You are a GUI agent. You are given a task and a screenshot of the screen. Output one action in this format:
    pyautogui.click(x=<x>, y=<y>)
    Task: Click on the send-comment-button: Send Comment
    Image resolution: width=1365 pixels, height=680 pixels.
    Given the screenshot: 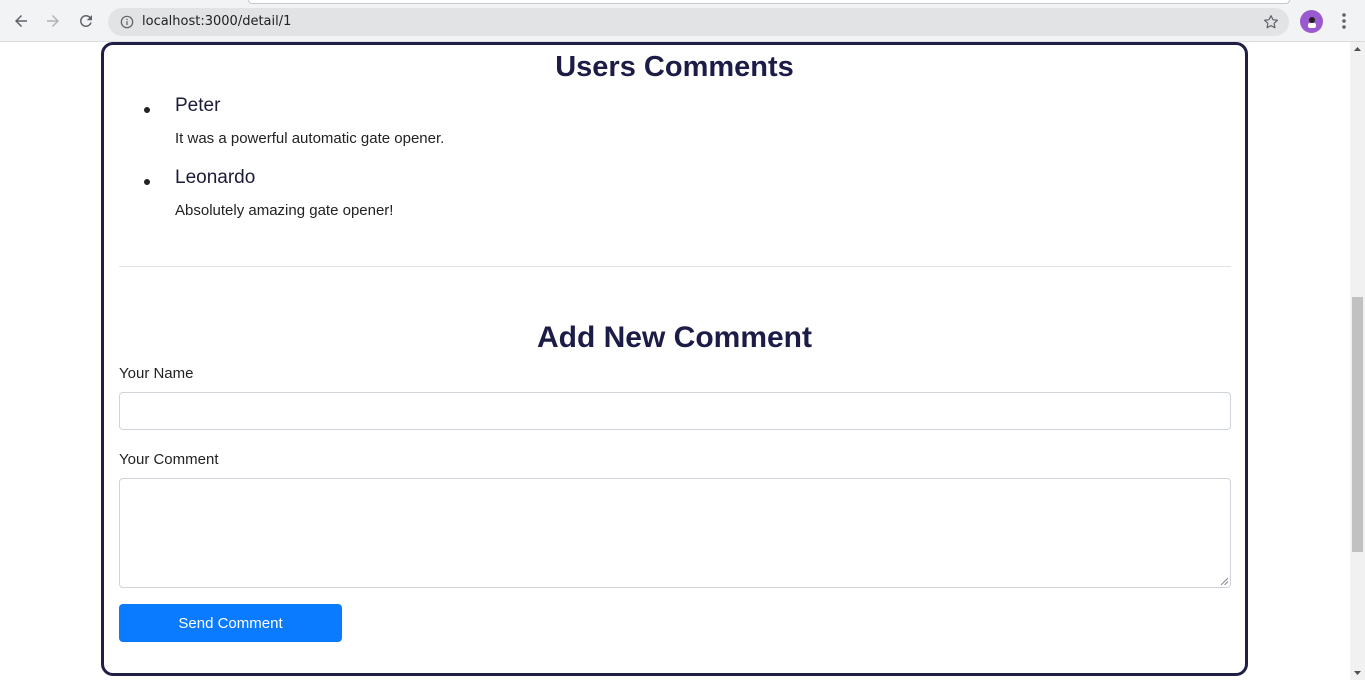 What is the action you would take?
    pyautogui.click(x=230, y=623)
    